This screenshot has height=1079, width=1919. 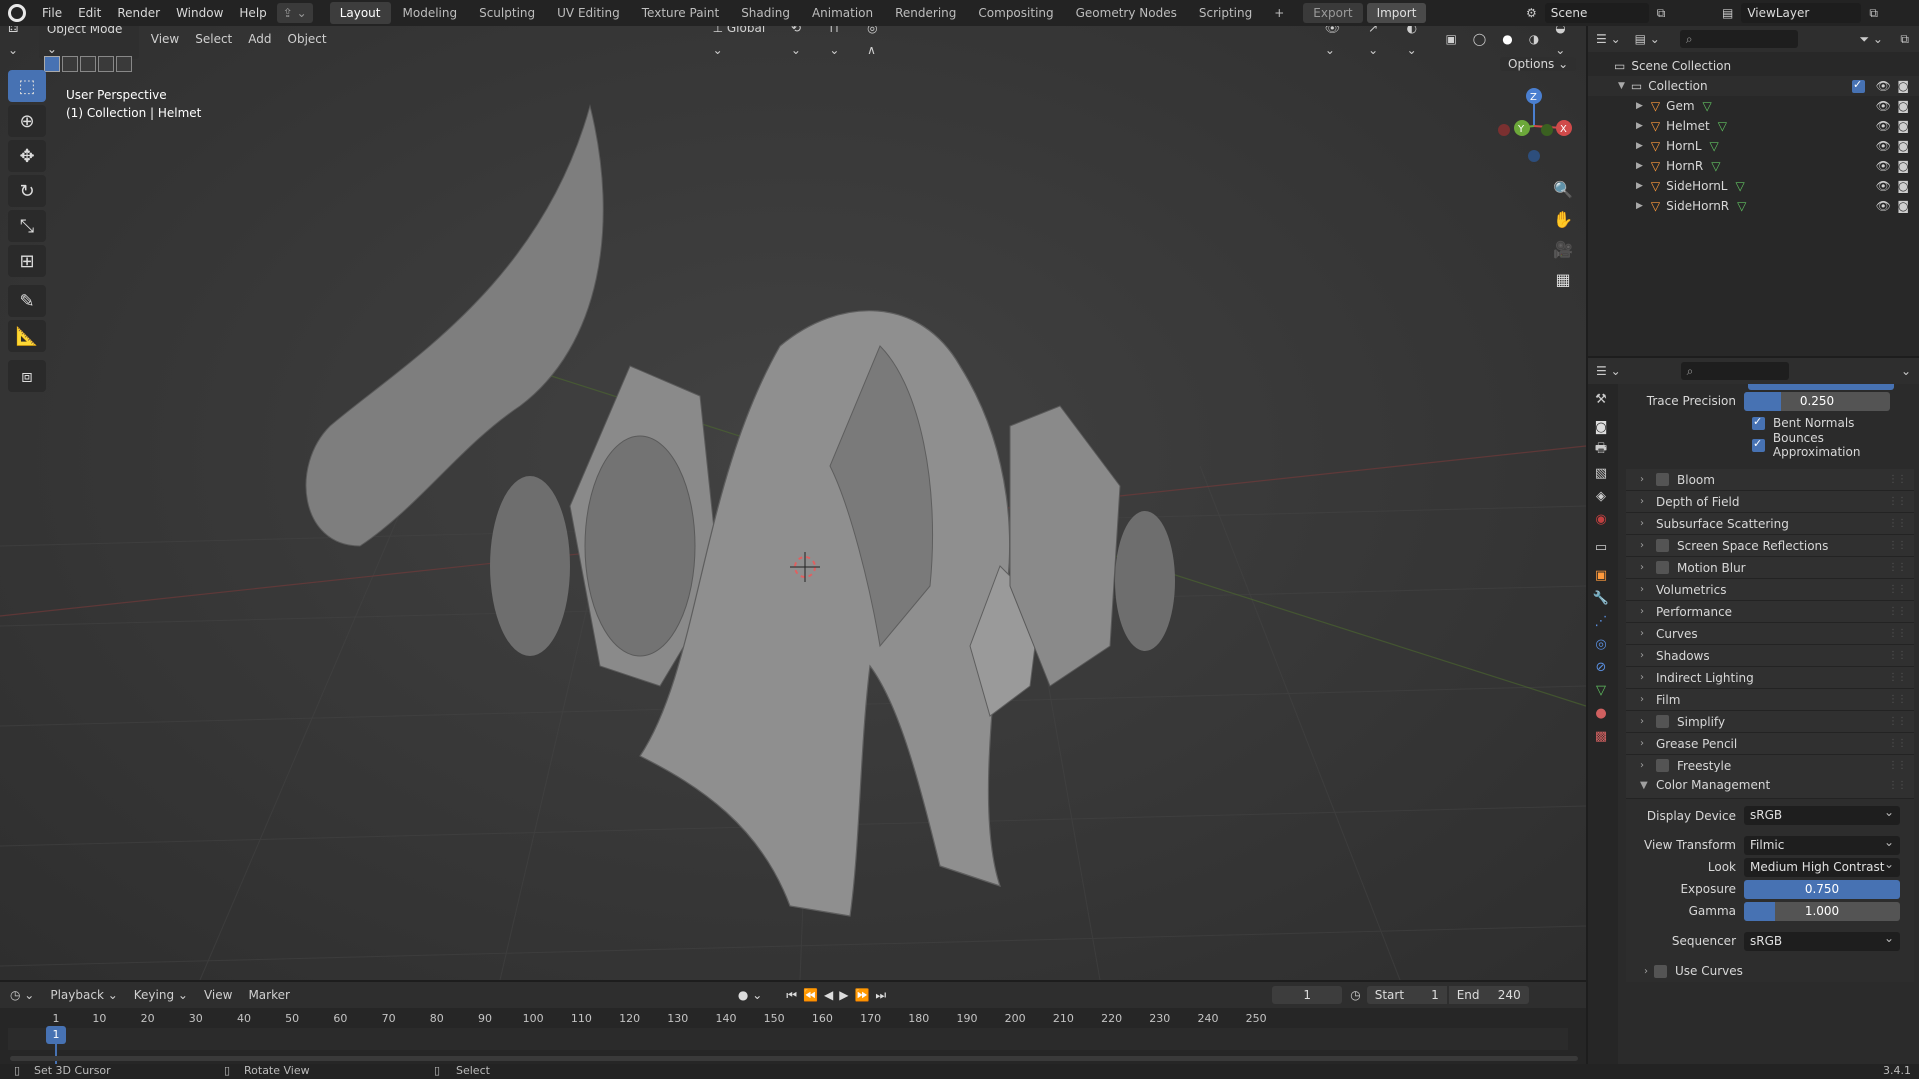 I want to click on world-tab-icon: ◉, so click(x=1601, y=519).